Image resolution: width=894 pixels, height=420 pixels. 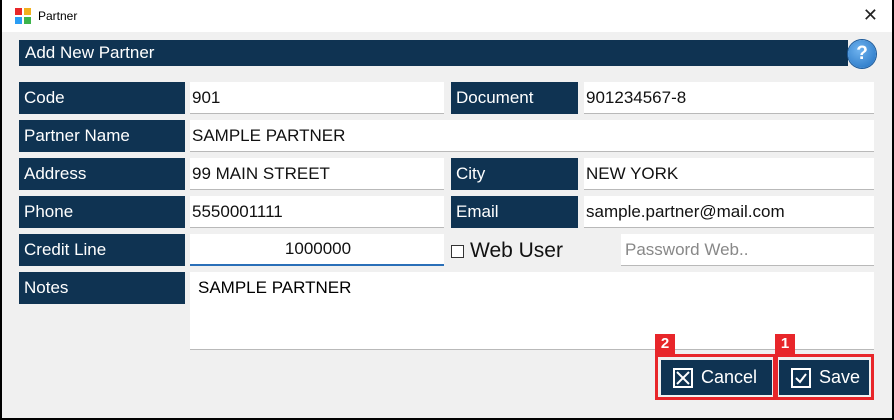 What do you see at coordinates (102, 212) in the screenshot?
I see `phone-label: Phone` at bounding box center [102, 212].